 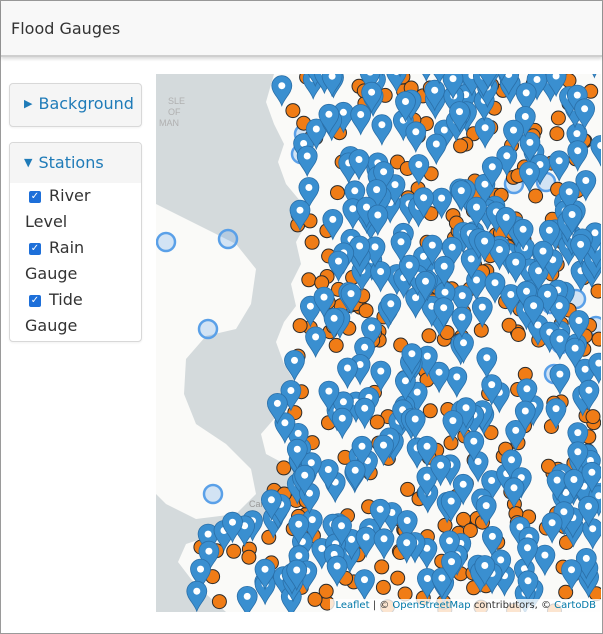 I want to click on rain-gauge-label-line1: Rain, so click(x=67, y=247).